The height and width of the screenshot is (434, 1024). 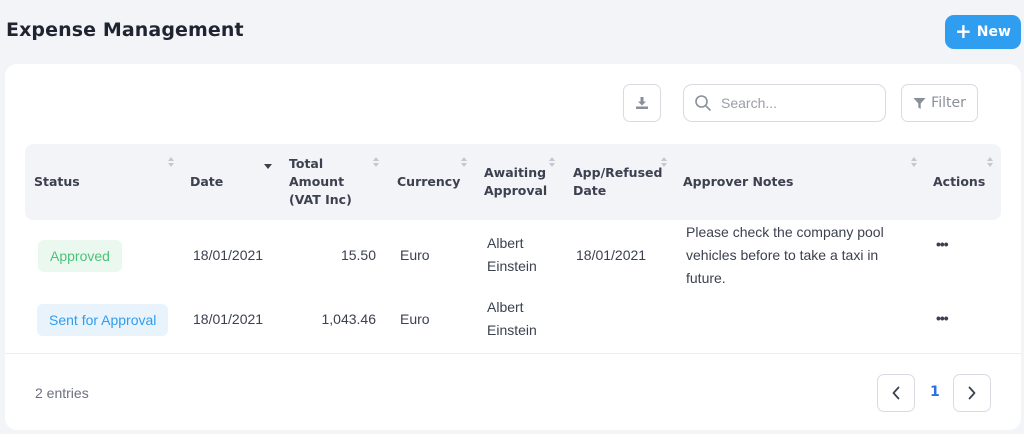 I want to click on prev-page-button, so click(x=896, y=393).